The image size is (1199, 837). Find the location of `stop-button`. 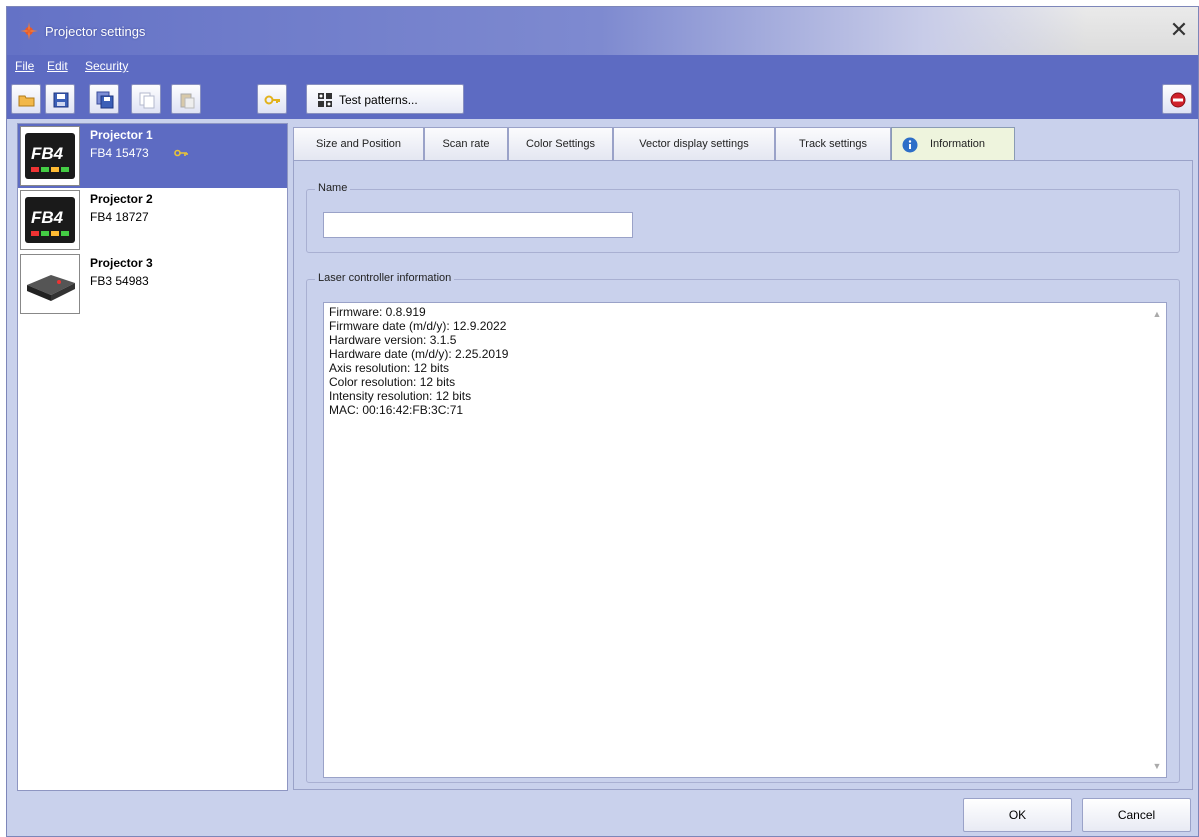

stop-button is located at coordinates (1177, 99).